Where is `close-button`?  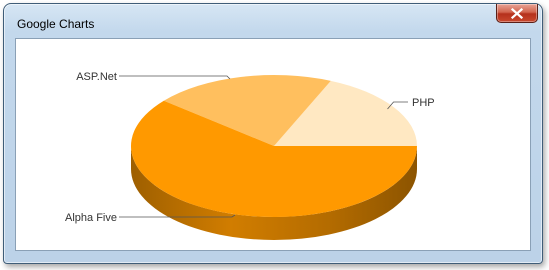
close-button is located at coordinates (517, 13).